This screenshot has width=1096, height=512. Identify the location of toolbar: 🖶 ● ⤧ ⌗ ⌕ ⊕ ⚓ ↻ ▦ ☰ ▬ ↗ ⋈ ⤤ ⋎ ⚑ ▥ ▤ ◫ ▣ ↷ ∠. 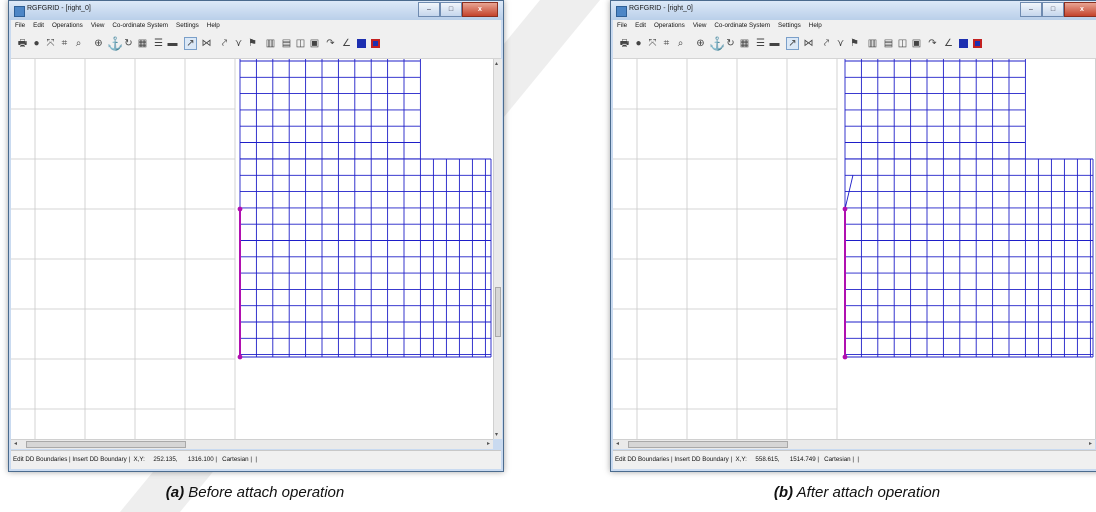
(256, 45).